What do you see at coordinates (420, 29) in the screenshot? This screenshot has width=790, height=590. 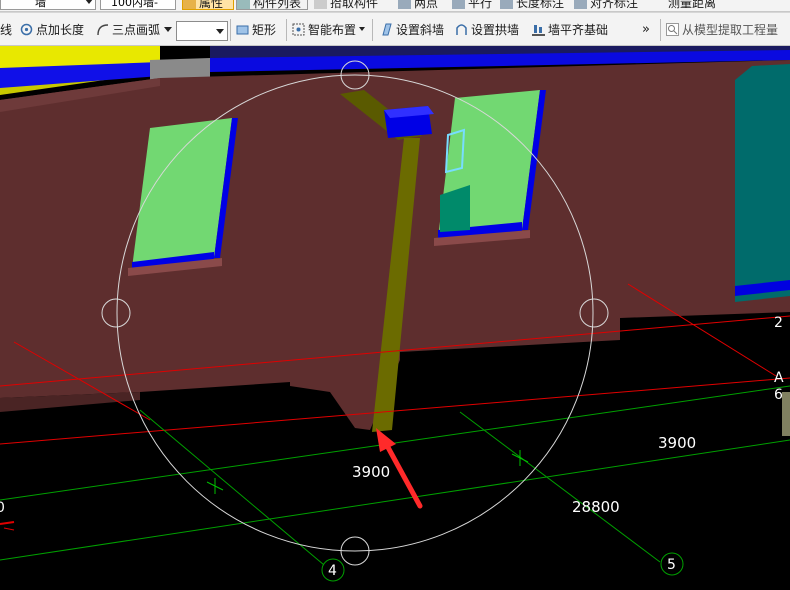 I see `set-slope-wall-label: 设置斜墙` at bounding box center [420, 29].